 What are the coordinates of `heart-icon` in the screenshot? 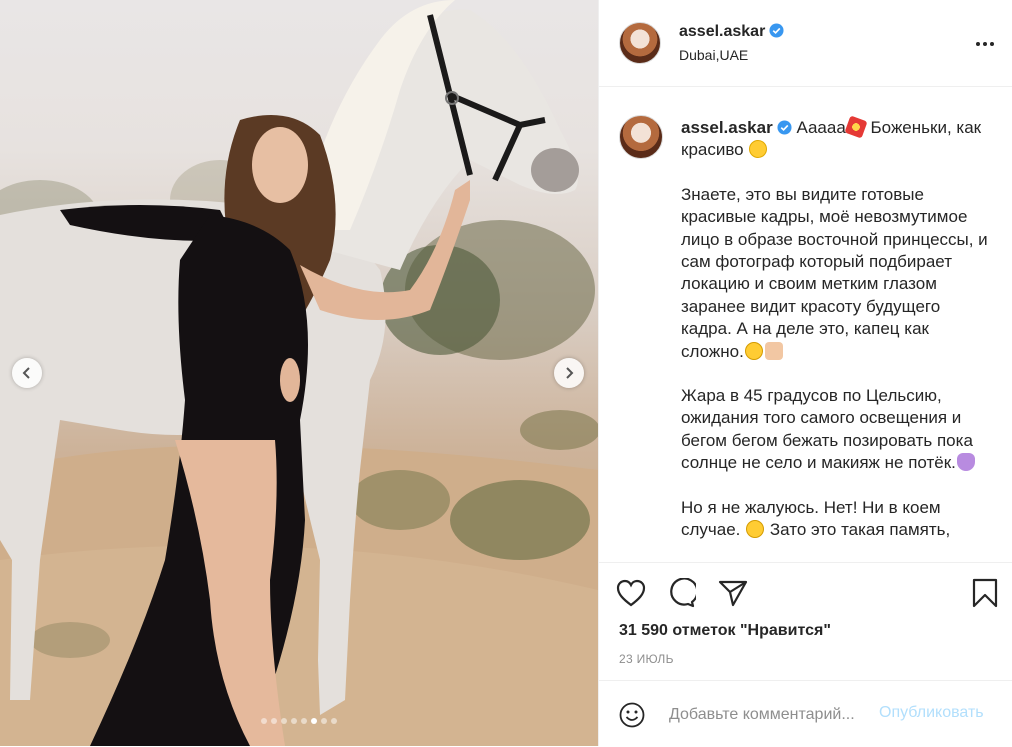 It's located at (631, 593).